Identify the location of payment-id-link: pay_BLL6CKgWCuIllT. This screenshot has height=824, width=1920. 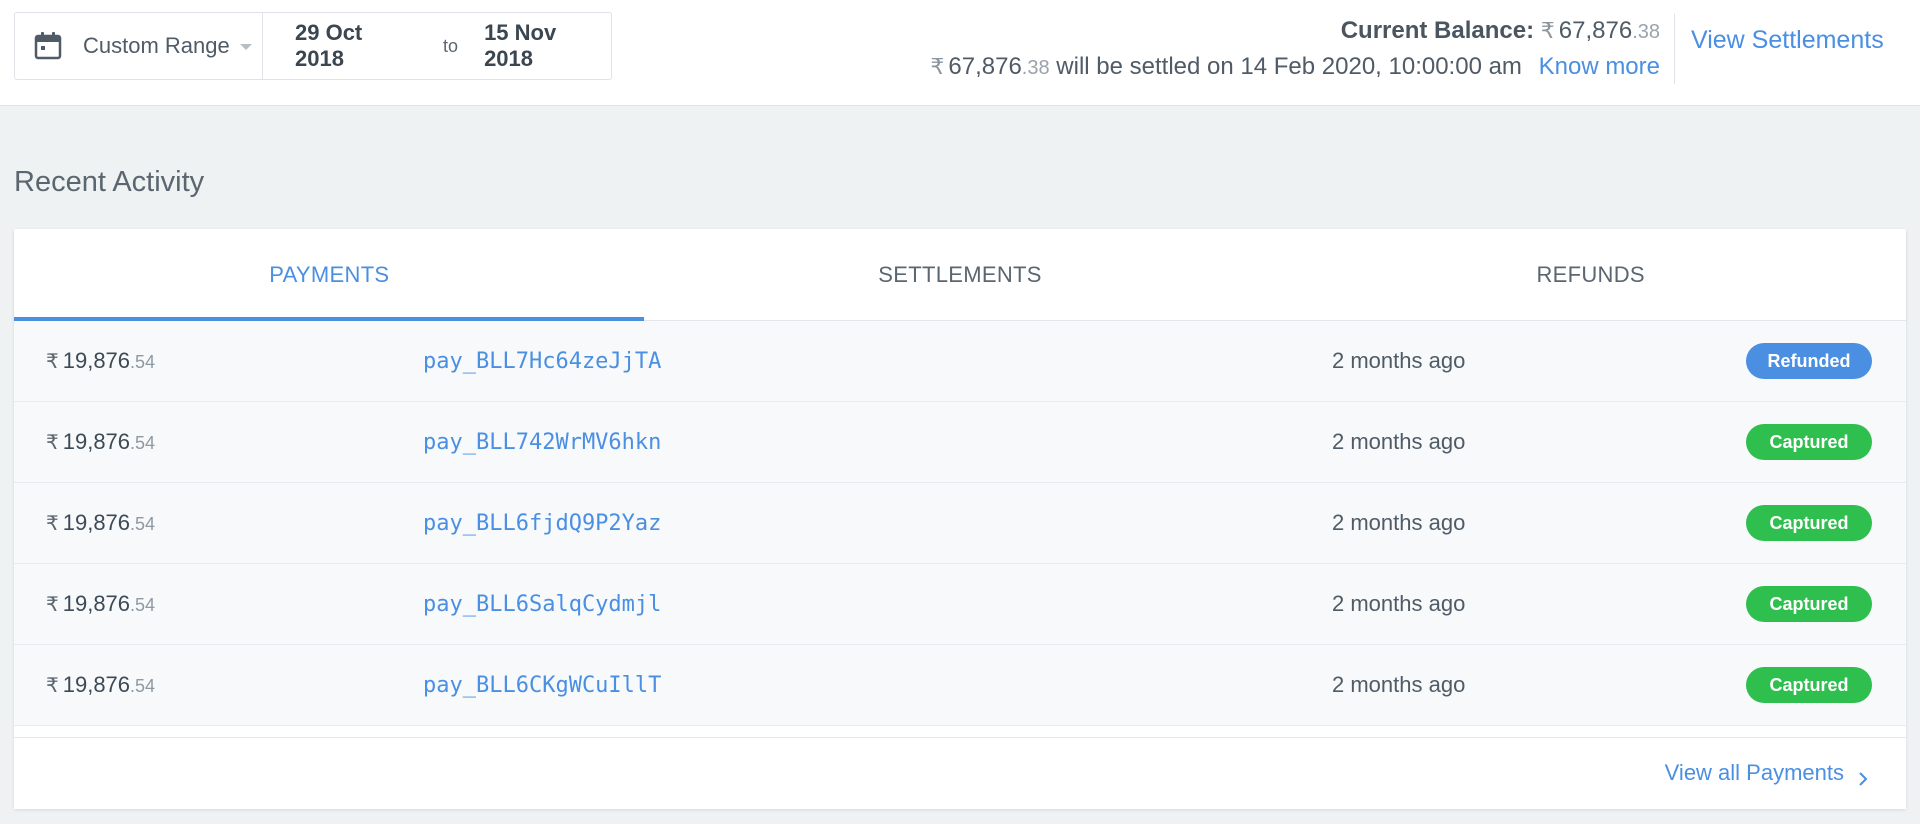
(542, 685).